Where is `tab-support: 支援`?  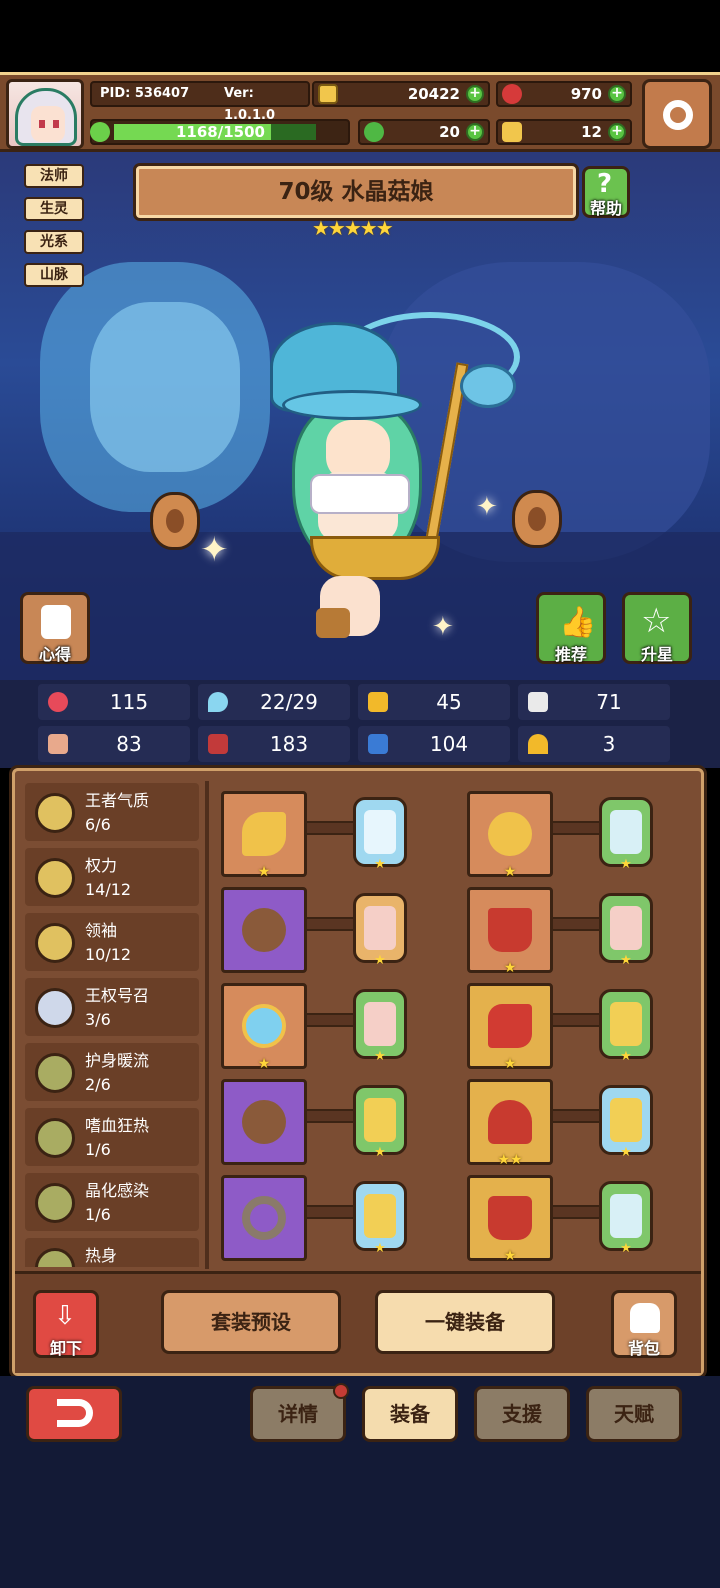 tab-support: 支援 is located at coordinates (522, 1414).